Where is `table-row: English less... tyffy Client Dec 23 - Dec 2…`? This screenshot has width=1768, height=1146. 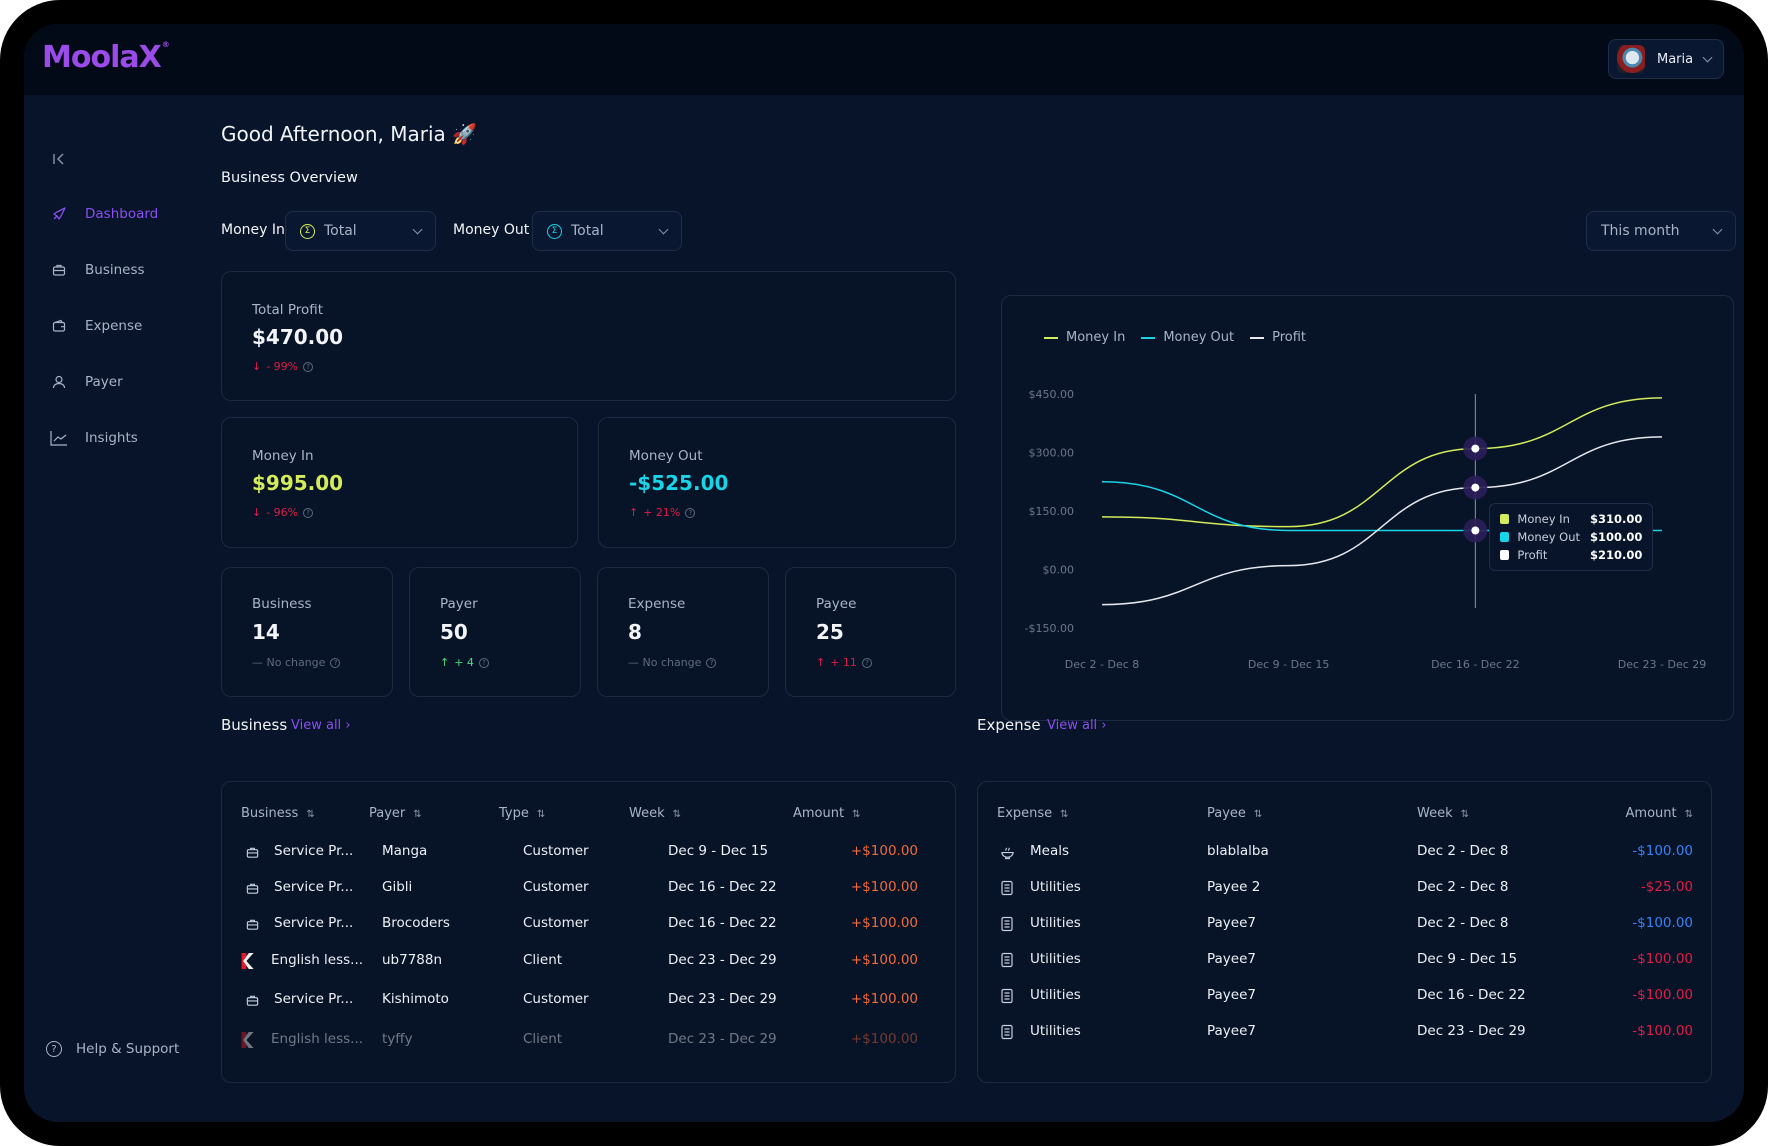 table-row: English less... tyffy Client Dec 23 - Dec 2… is located at coordinates (588, 932).